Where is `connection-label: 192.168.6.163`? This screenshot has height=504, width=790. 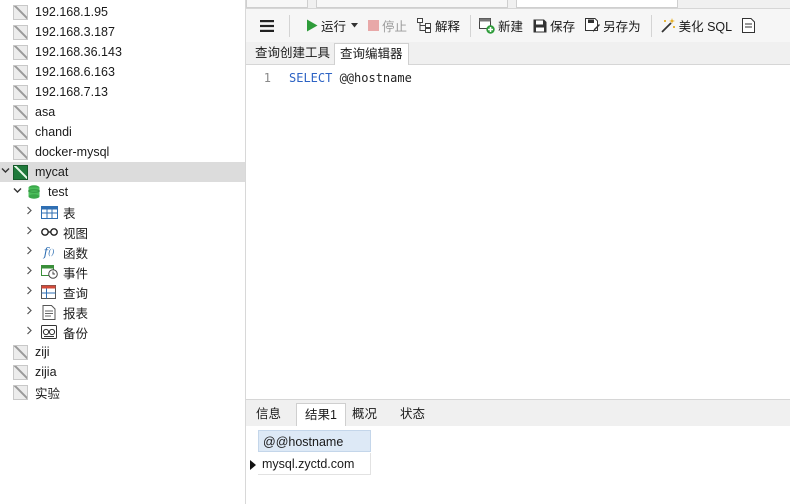 connection-label: 192.168.6.163 is located at coordinates (75, 72).